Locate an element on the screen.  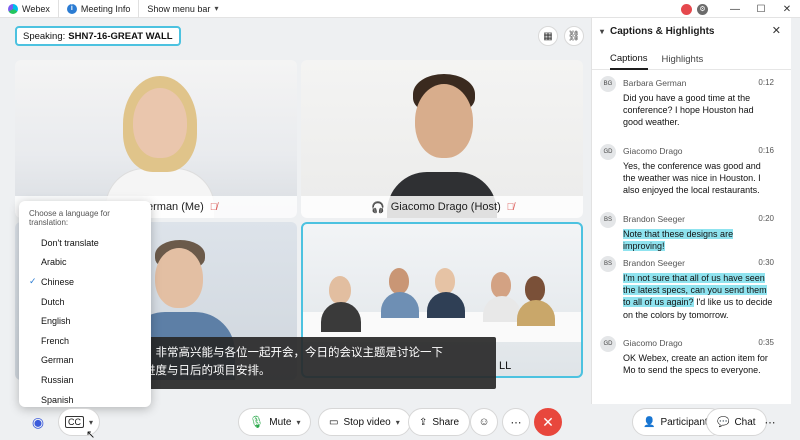
mute-button: 🎙 Mute ▾ is located at coordinates (275, 422).